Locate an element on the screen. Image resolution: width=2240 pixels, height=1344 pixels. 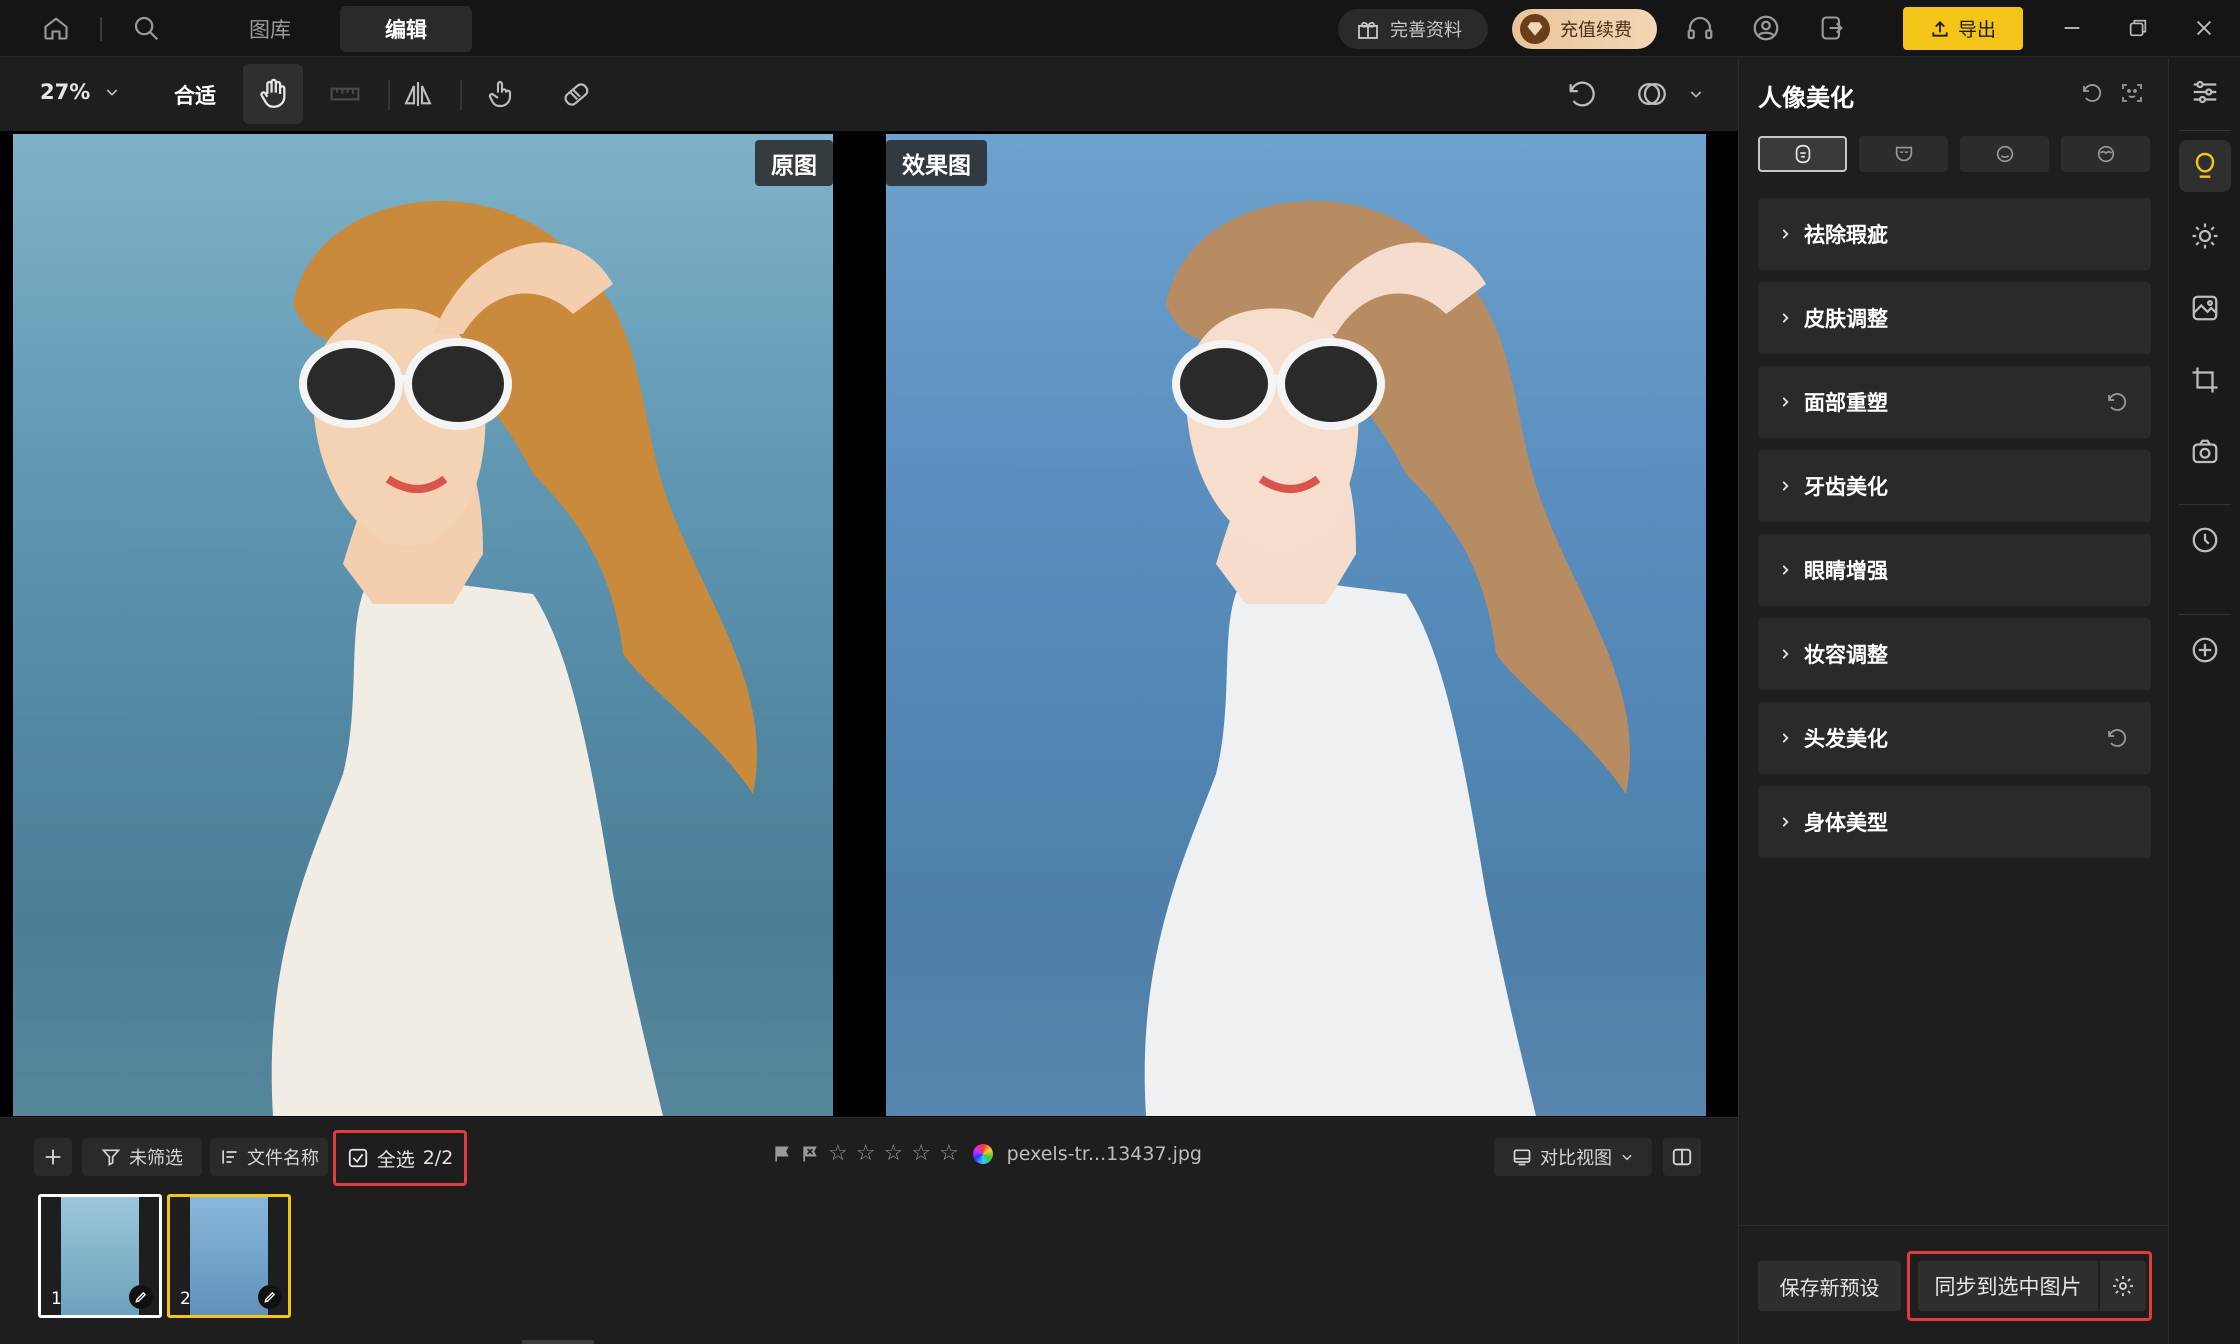
section-label: 祛除瑕疵 is located at coordinates (1846, 235).